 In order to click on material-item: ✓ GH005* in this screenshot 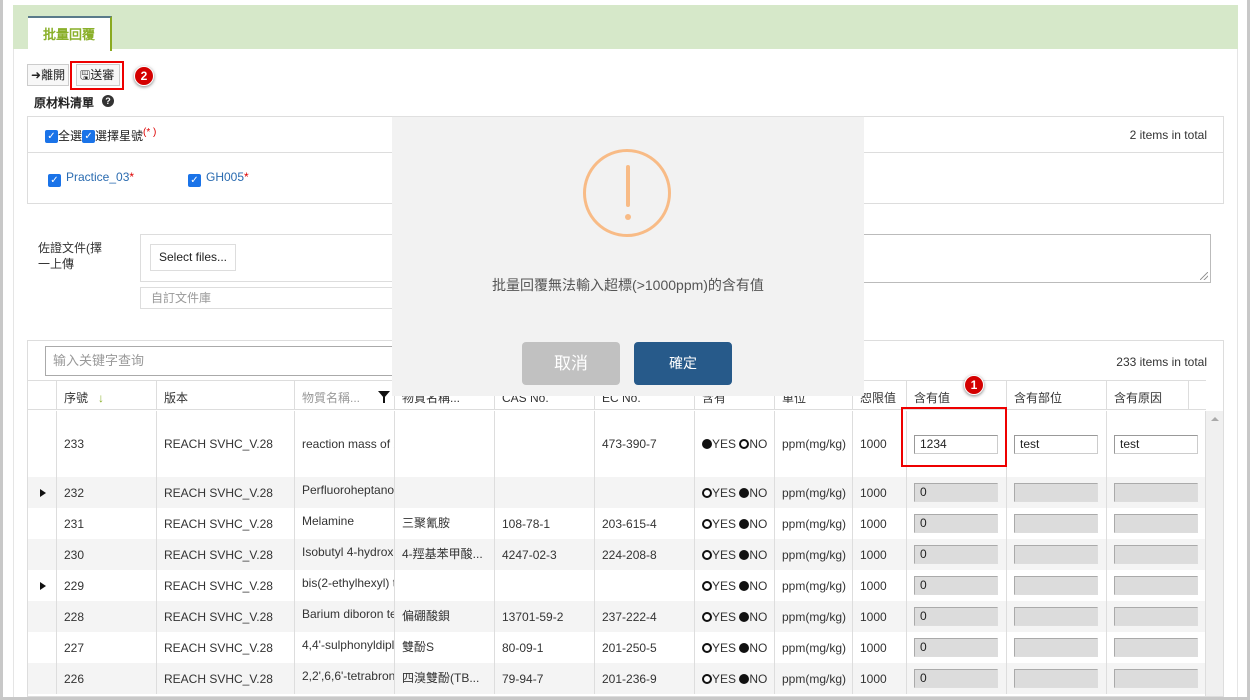, I will do `click(218, 178)`.